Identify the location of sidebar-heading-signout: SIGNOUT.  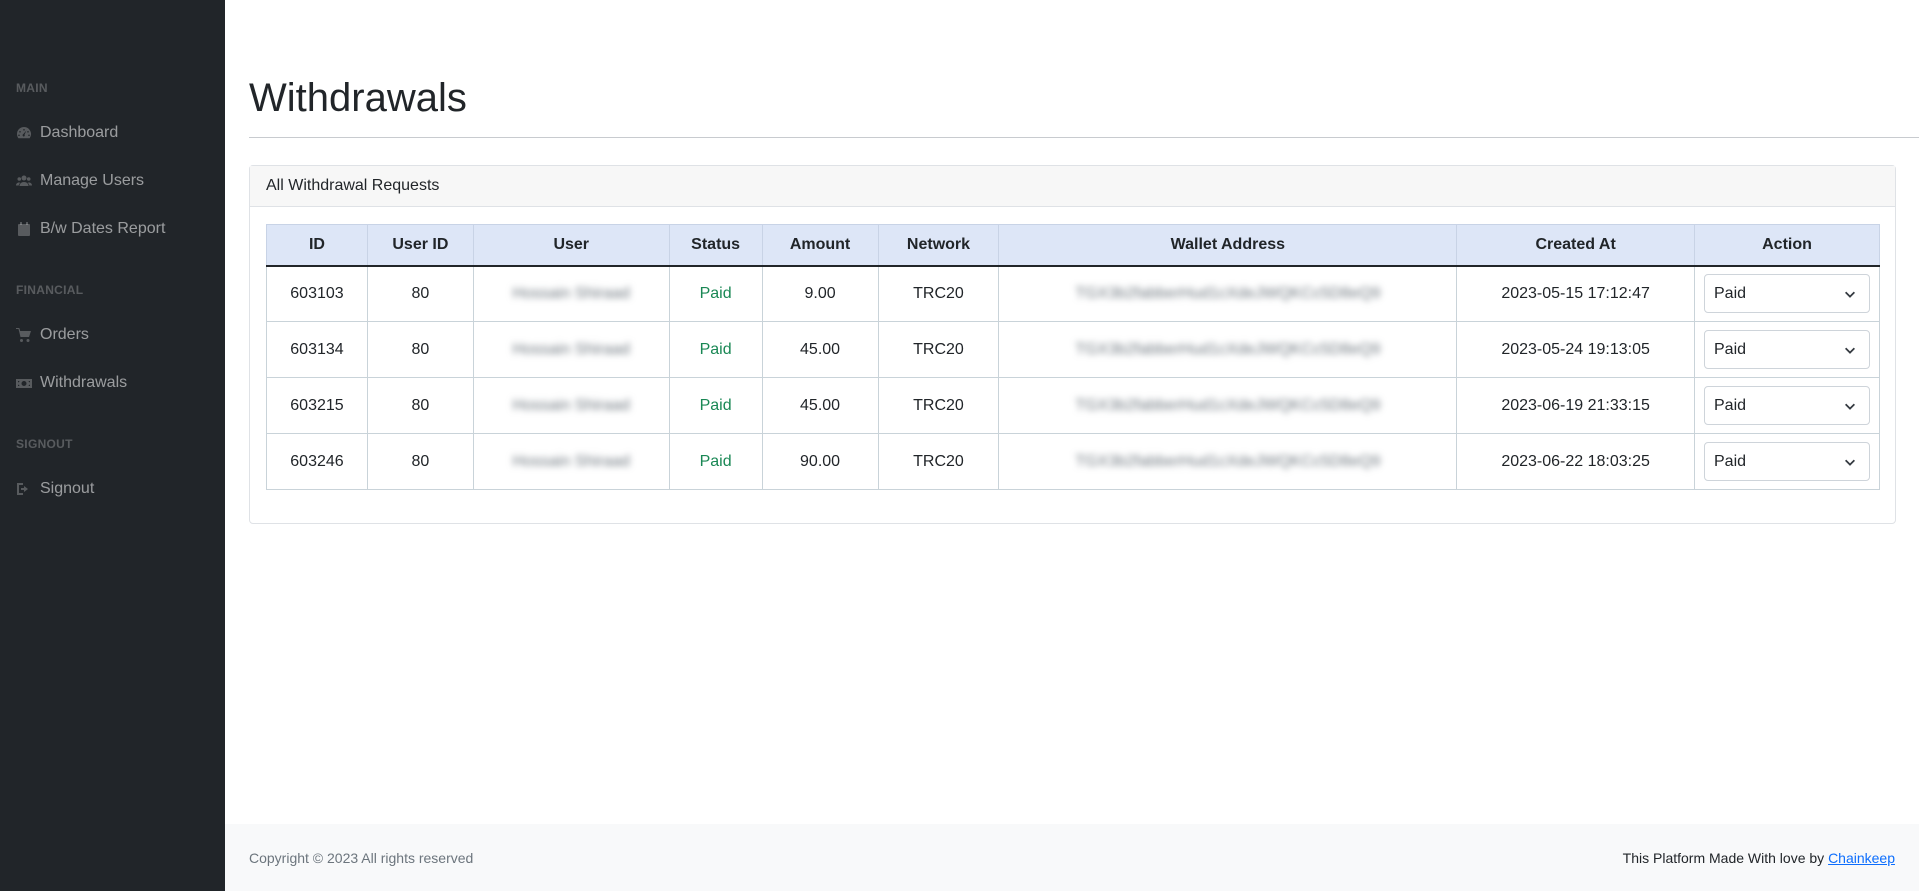
(44, 444).